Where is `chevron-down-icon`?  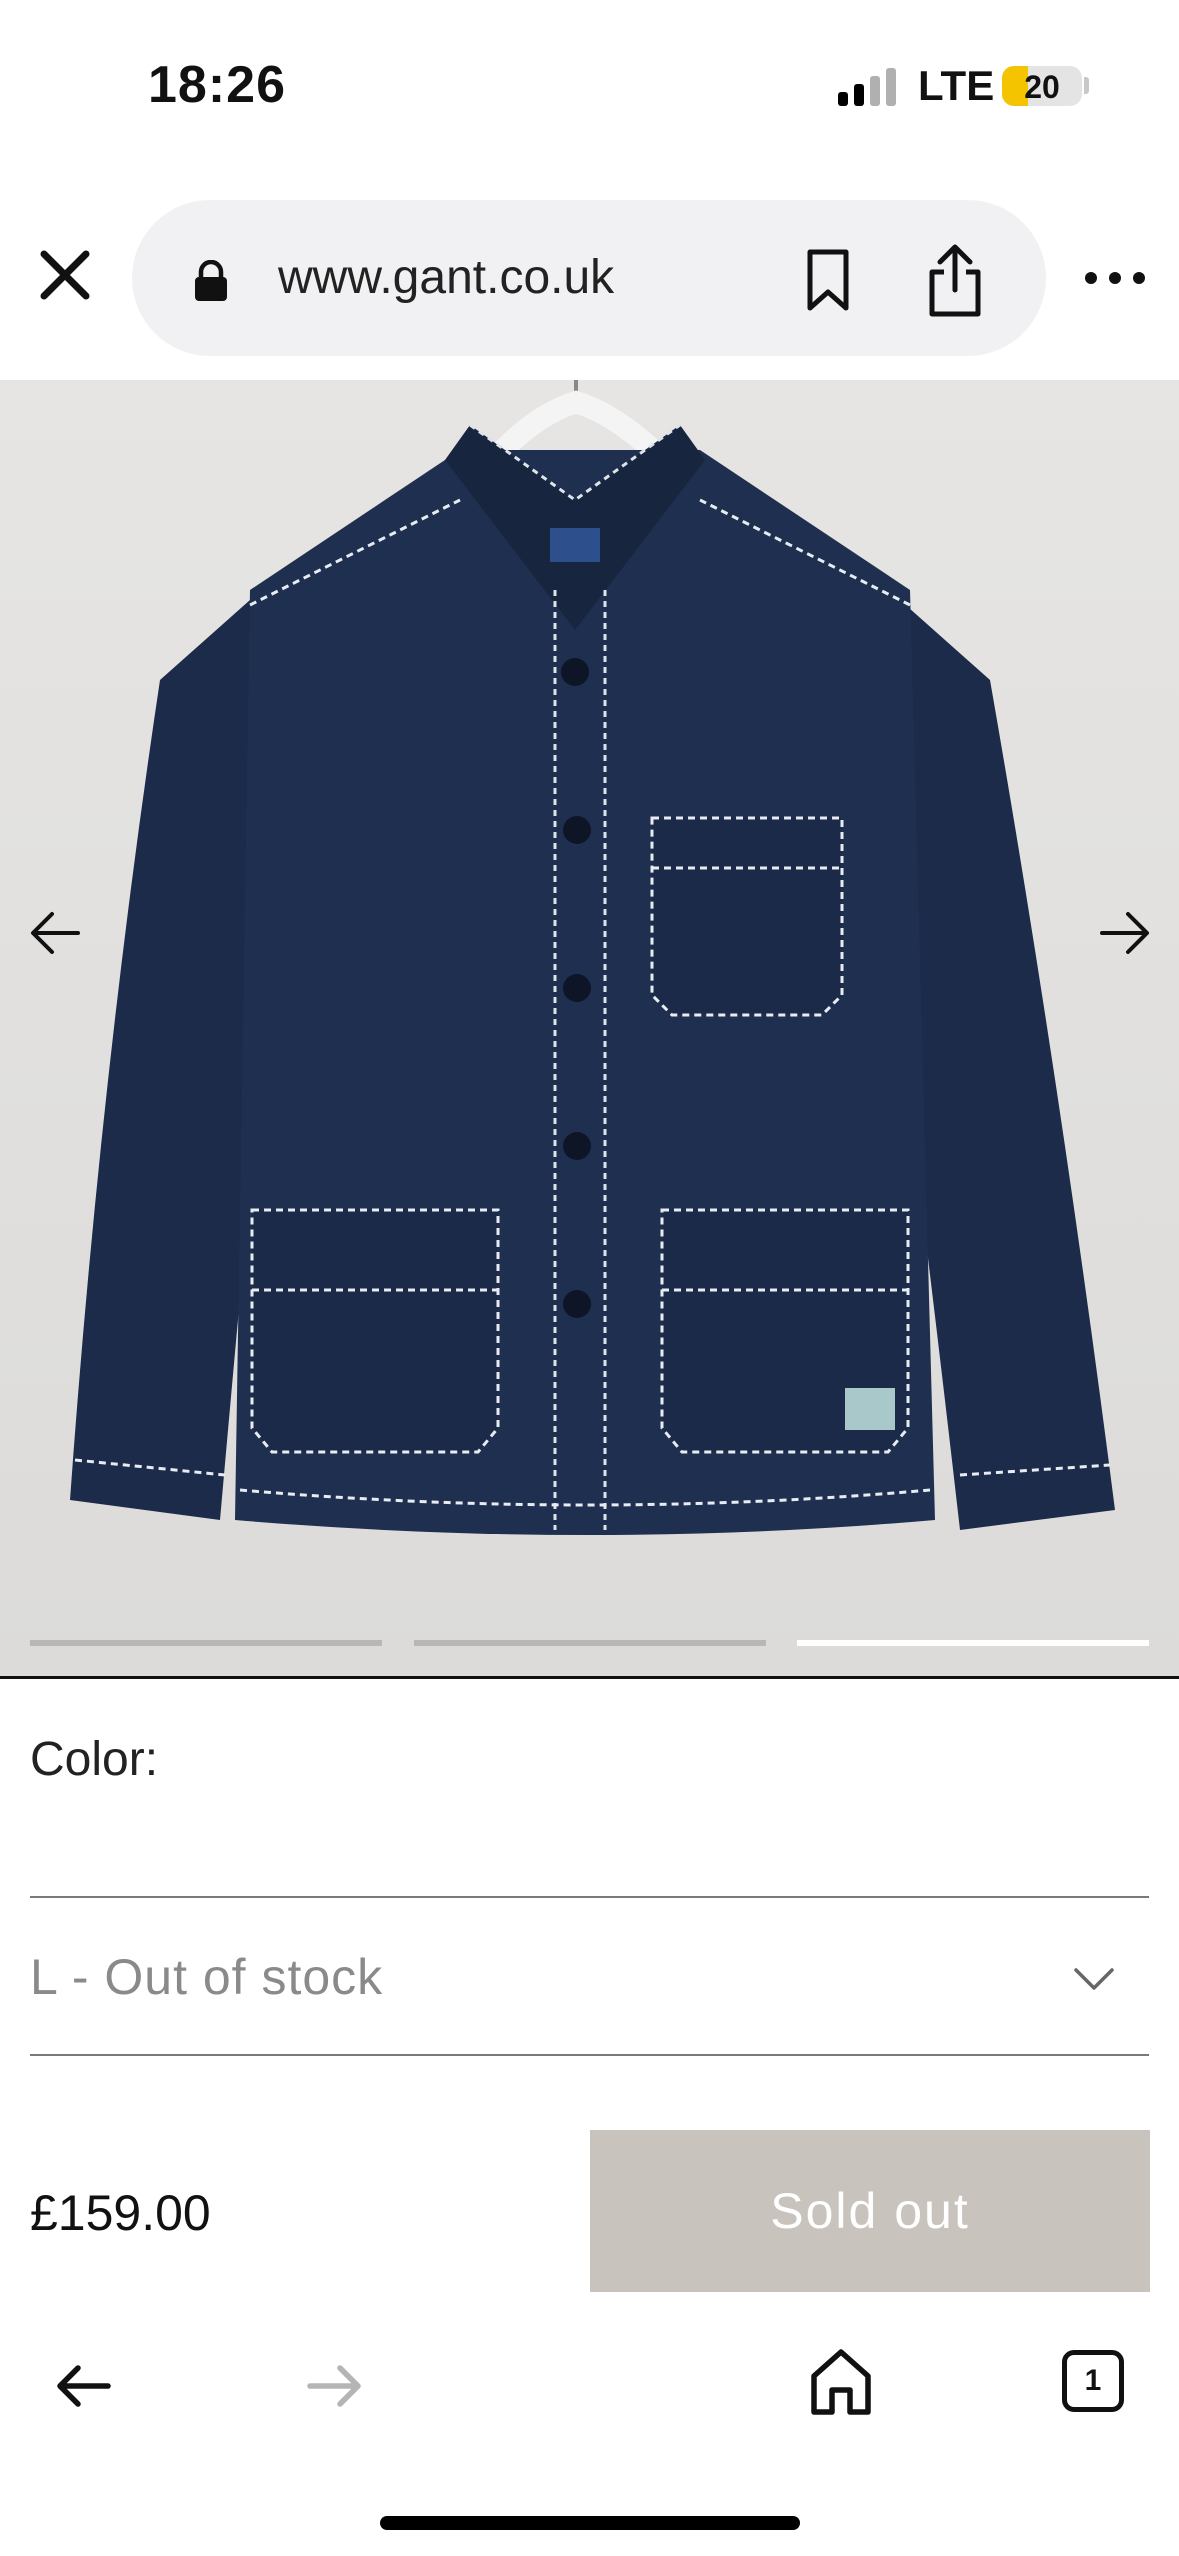 chevron-down-icon is located at coordinates (1094, 1979).